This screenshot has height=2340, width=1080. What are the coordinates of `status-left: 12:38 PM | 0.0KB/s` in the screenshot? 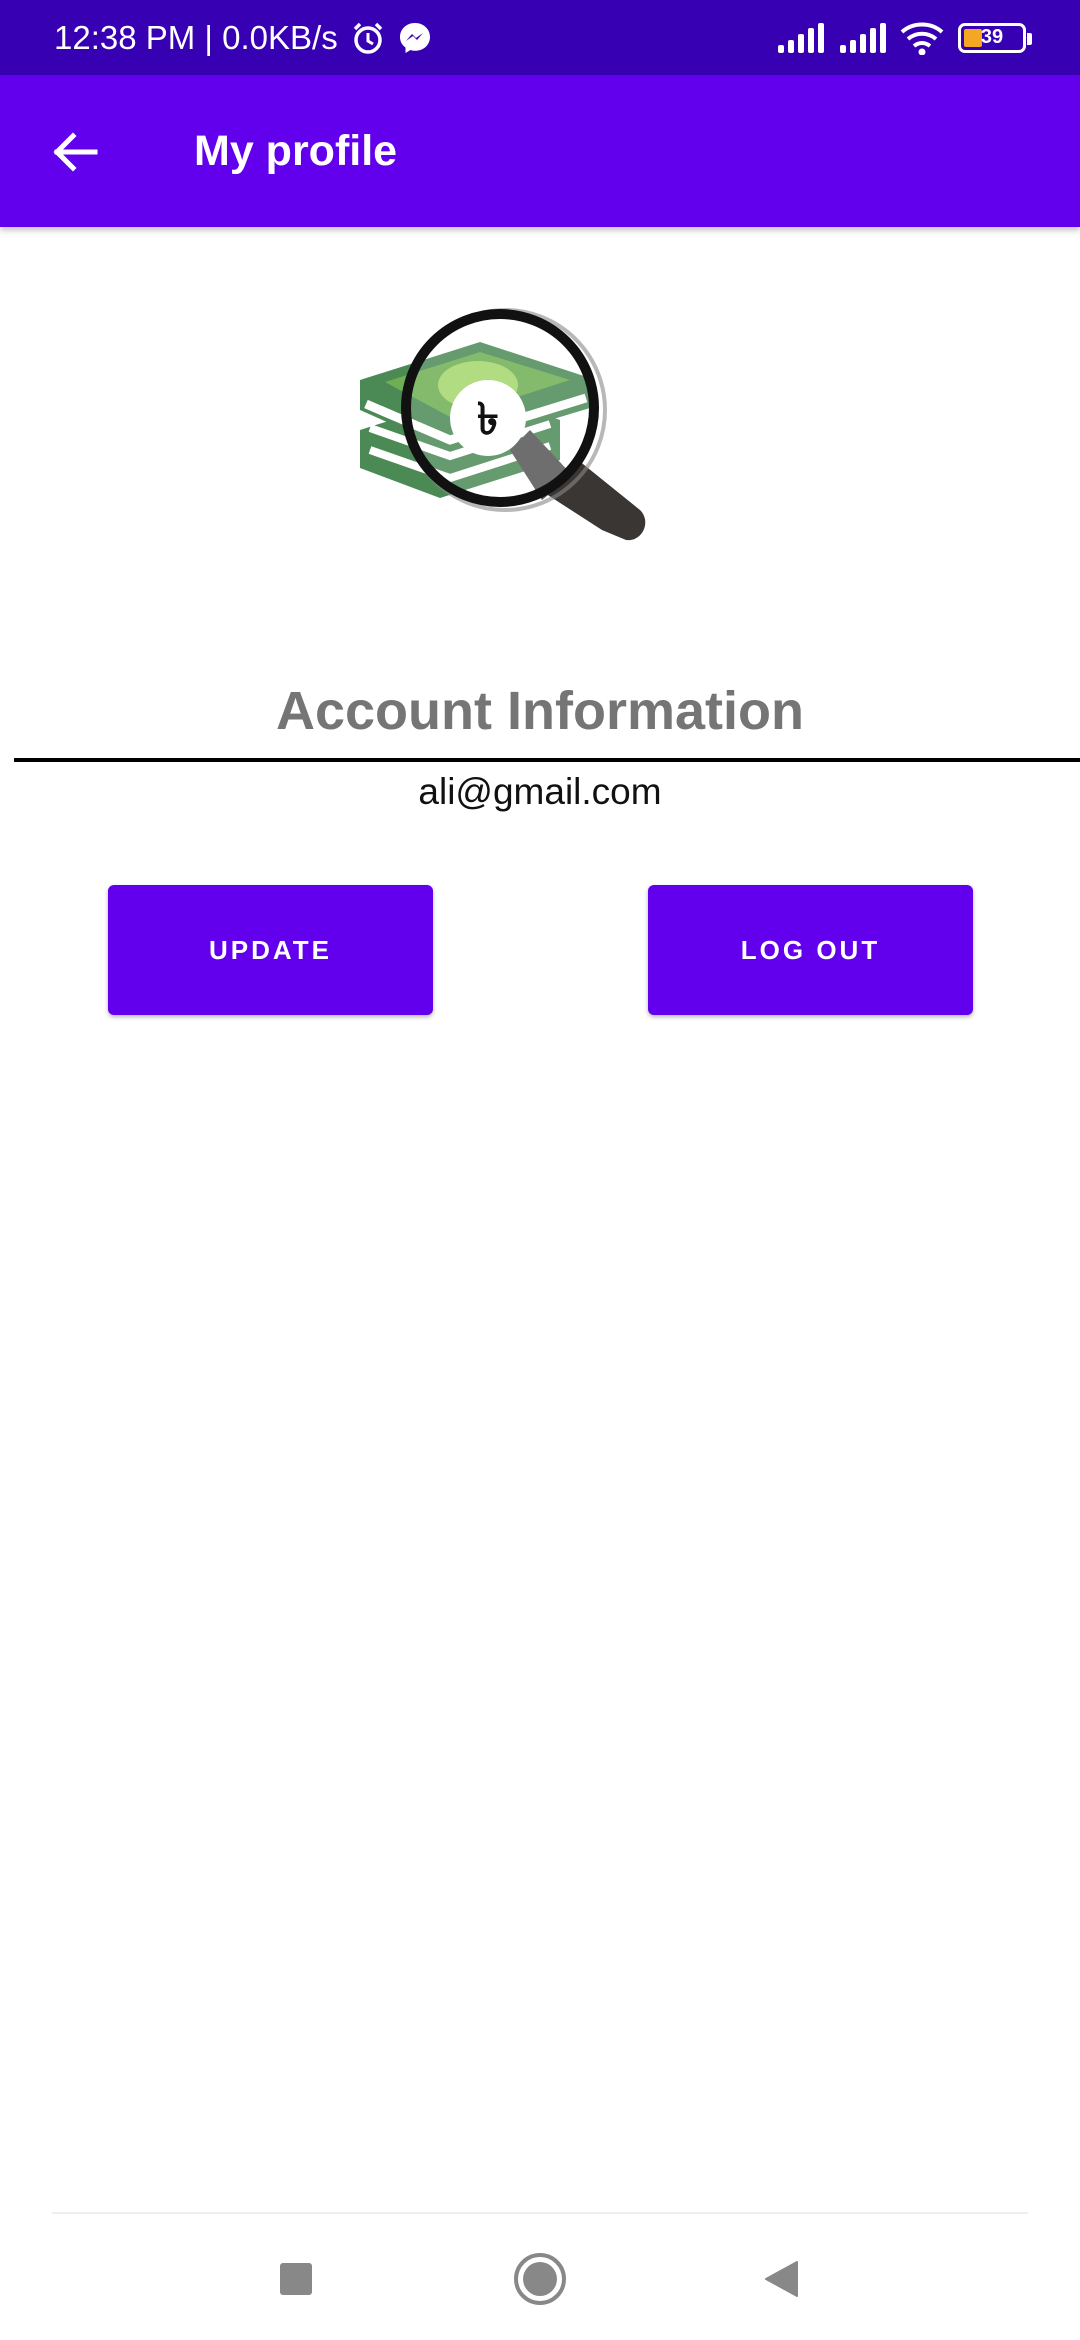 It's located at (243, 38).